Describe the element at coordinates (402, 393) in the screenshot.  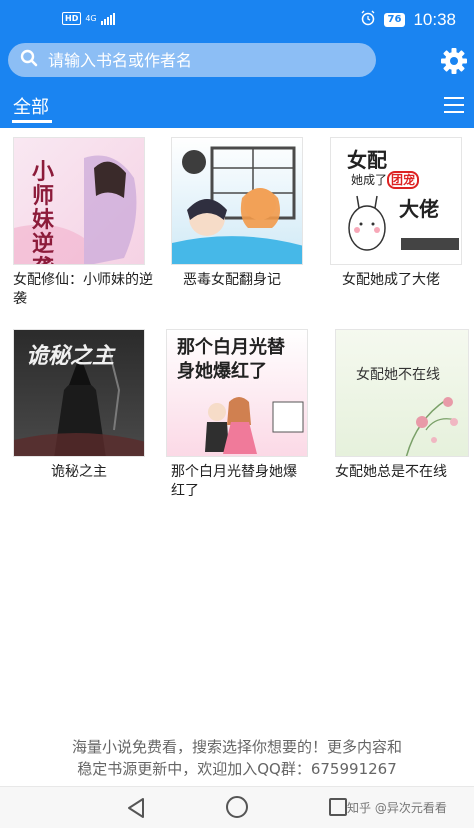
I see `book-cover: 女配她不在线` at that location.